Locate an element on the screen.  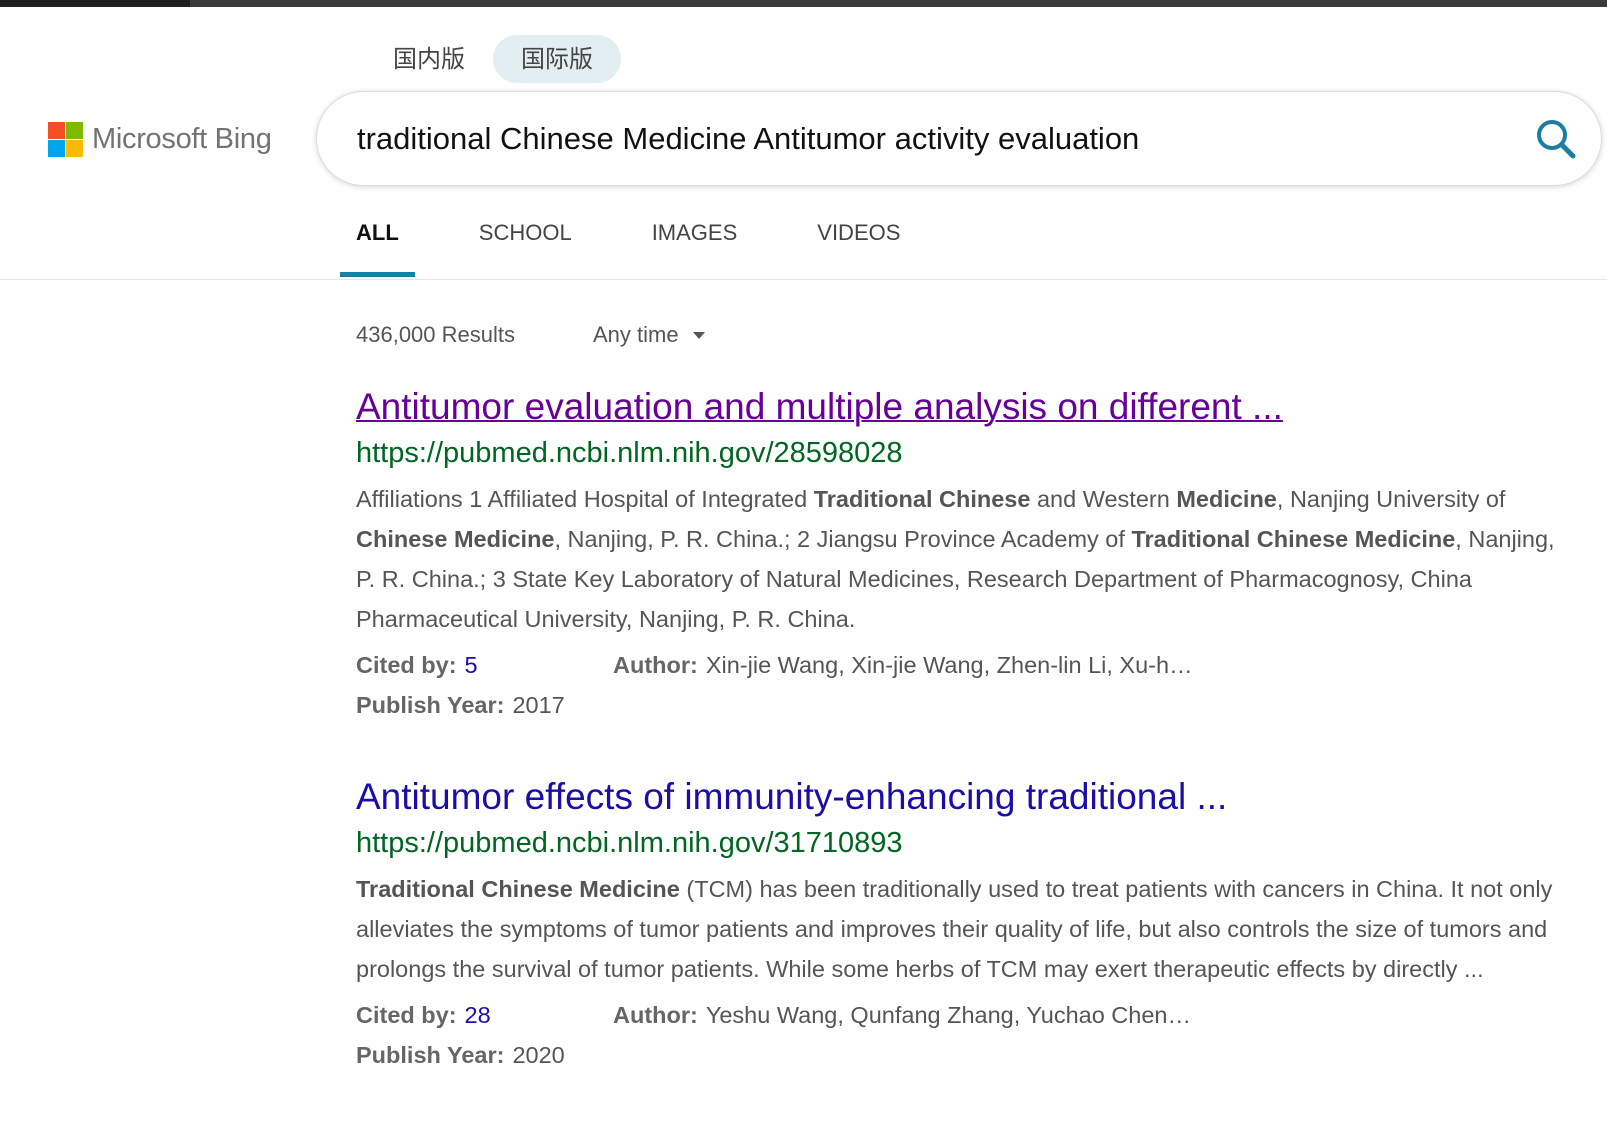
tab-images: IMAGES is located at coordinates (695, 250).